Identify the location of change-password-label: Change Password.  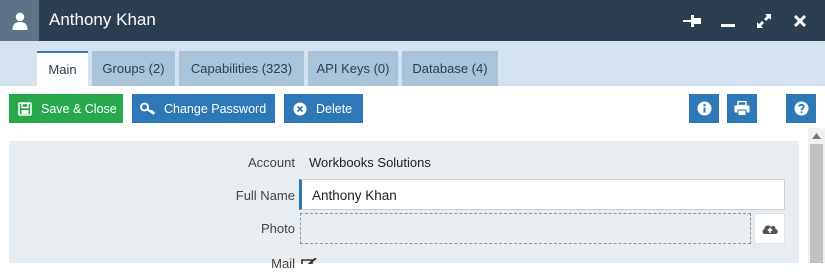
(215, 108).